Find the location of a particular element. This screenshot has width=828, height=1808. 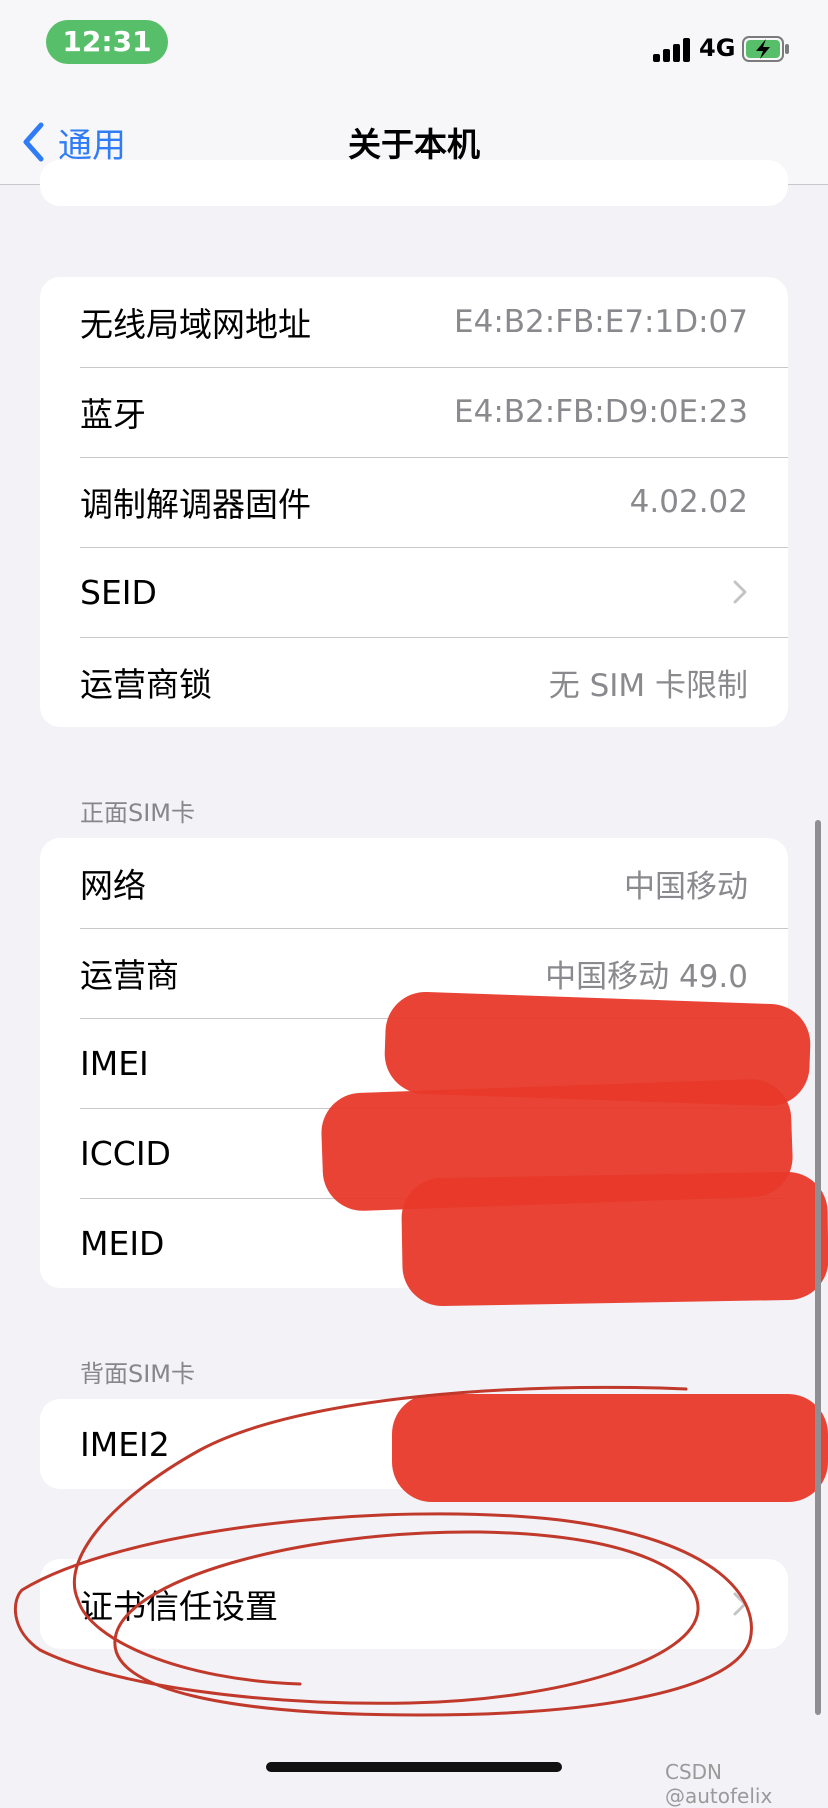

watermark: CSDN @autofelix is located at coordinates (719, 1784).